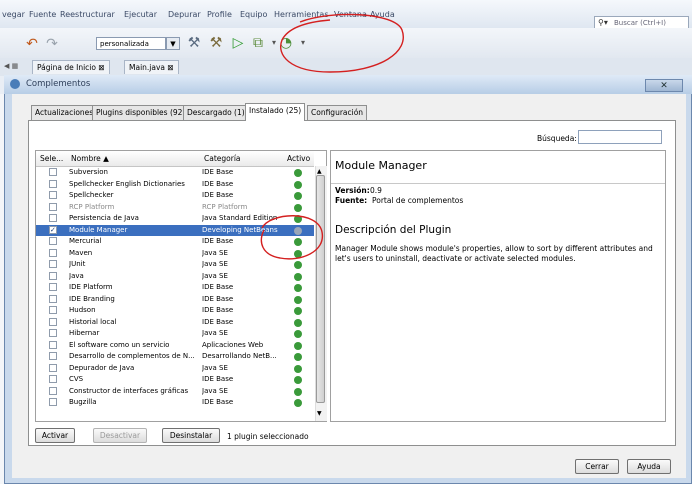 The height and width of the screenshot is (484, 692). Describe the element at coordinates (216, 43) in the screenshot. I see `clean-build-icon: ⚒` at that location.